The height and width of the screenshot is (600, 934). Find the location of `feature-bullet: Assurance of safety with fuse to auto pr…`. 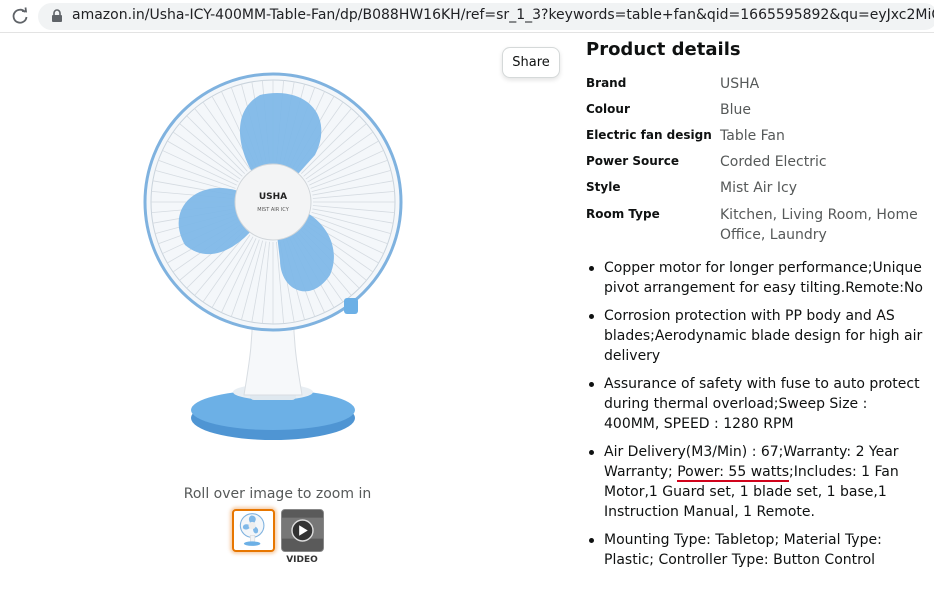

feature-bullet: Assurance of safety with fuse to auto pr… is located at coordinates (756, 404).